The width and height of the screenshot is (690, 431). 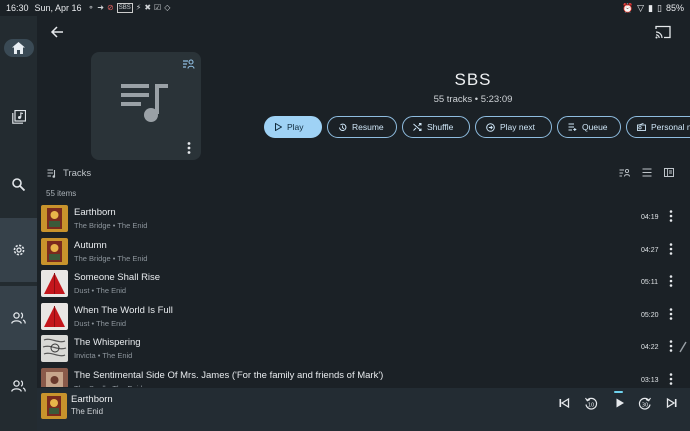 I want to click on tracks-count: 55 items, so click(x=61, y=193).